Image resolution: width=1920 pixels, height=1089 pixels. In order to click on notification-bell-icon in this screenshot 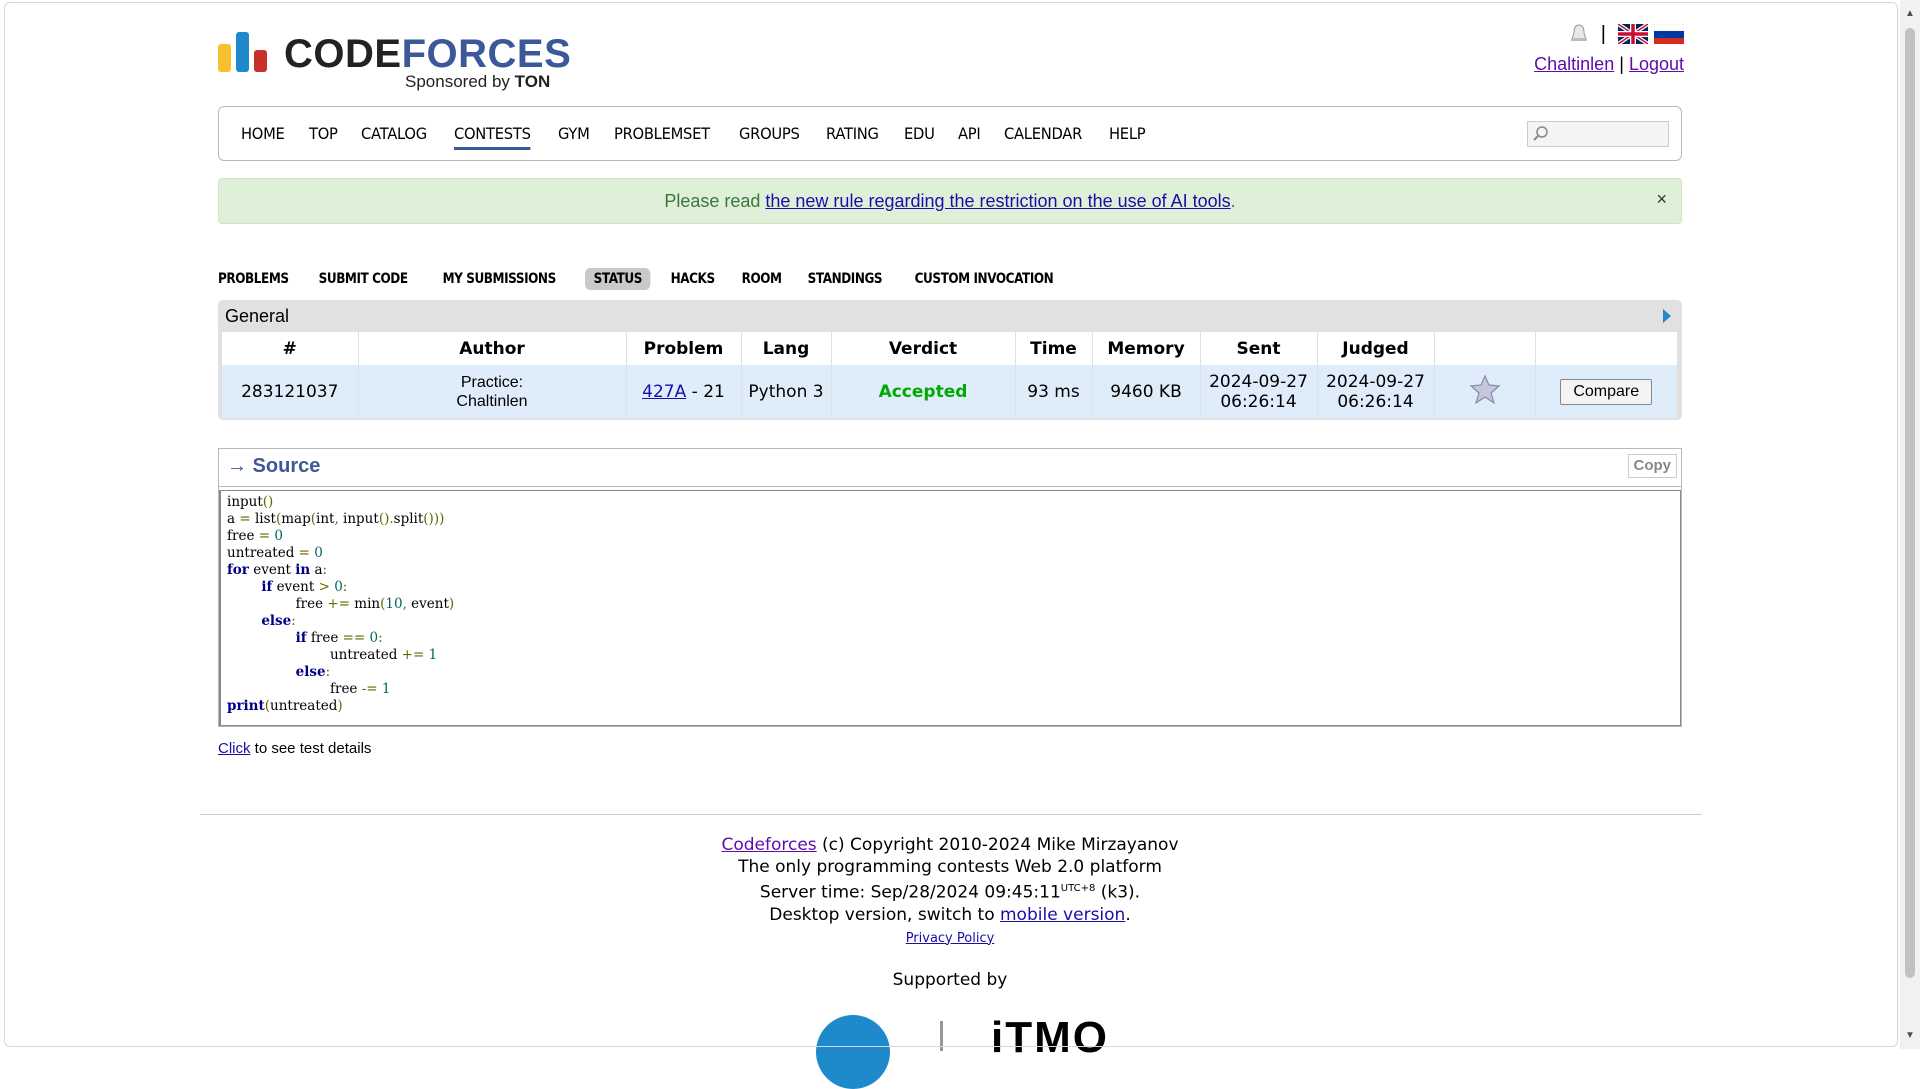, I will do `click(1579, 34)`.